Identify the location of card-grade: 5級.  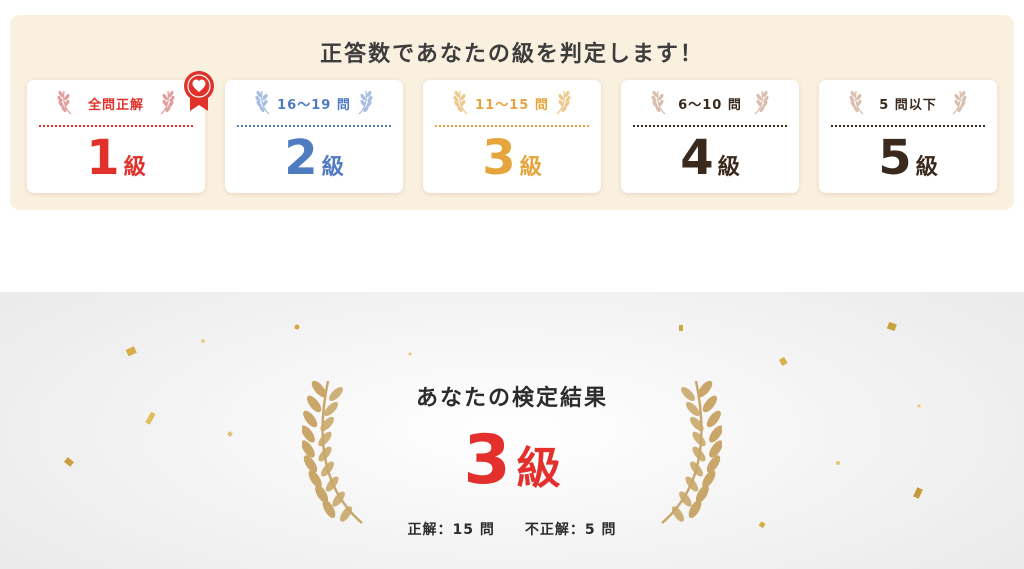
(908, 158).